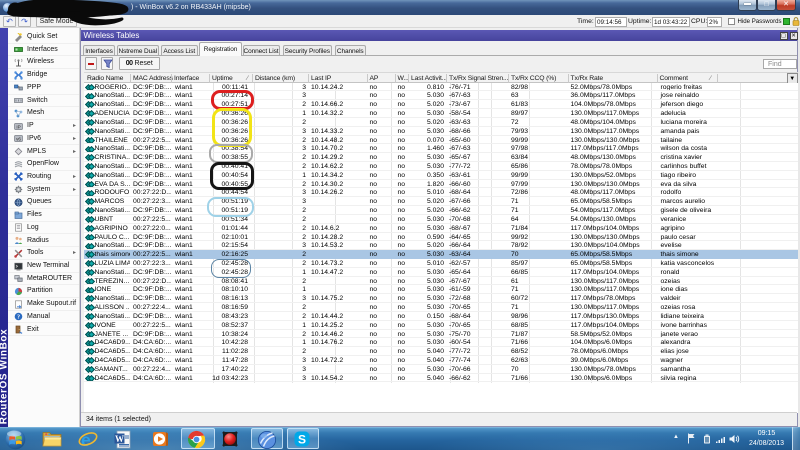 This screenshot has height=450, width=800. What do you see at coordinates (301, 439) in the screenshot?
I see `svg-text: S` at bounding box center [301, 439].